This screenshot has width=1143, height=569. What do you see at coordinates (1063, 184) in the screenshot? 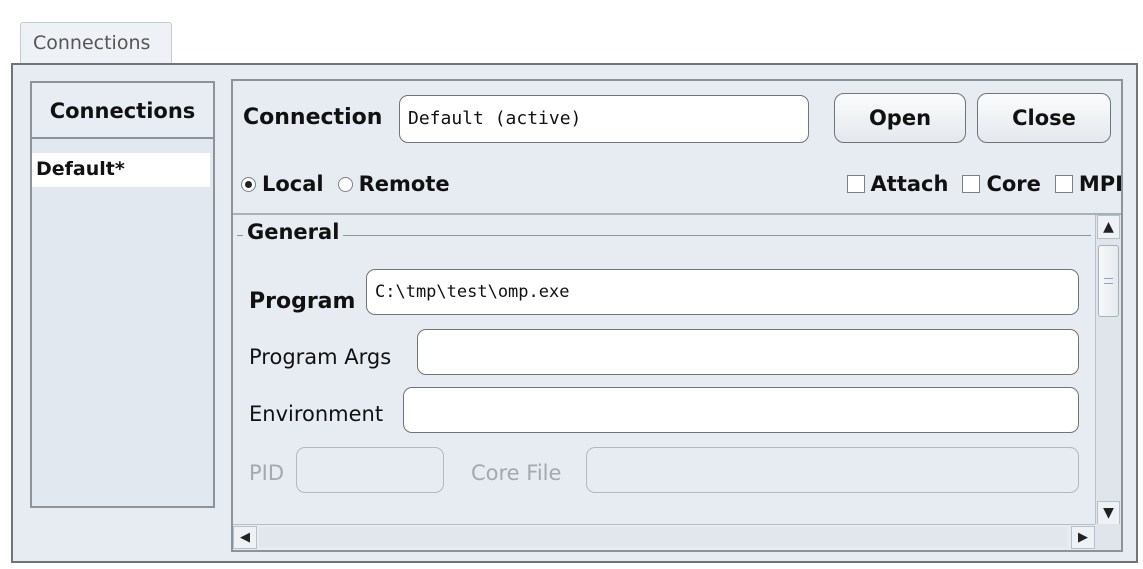
I see `mpi-checkbox` at bounding box center [1063, 184].